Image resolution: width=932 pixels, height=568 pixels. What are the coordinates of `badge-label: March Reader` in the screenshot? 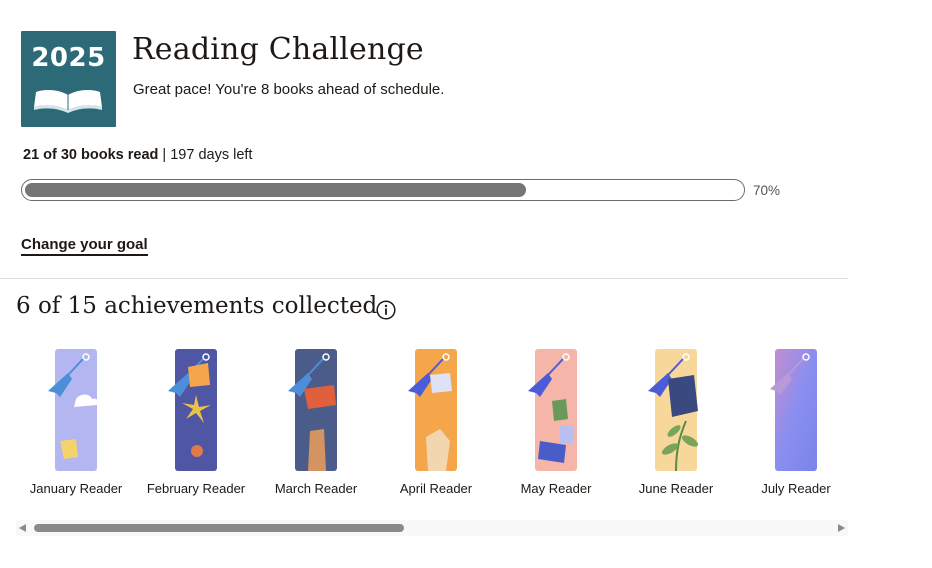 It's located at (316, 488).